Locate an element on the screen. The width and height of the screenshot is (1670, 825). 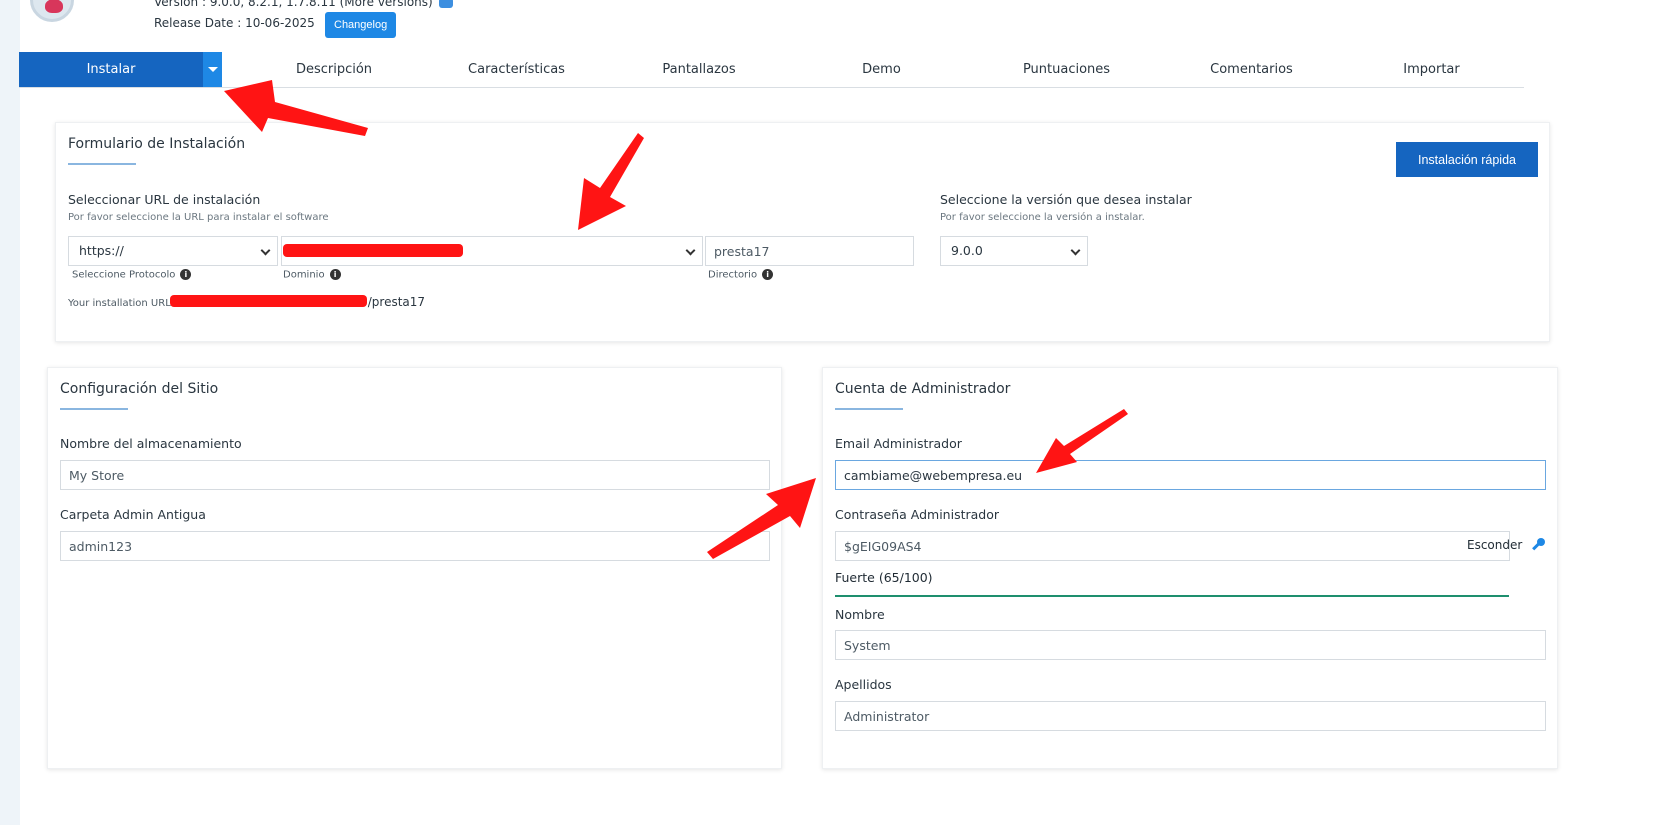
admin-folder-label: Carpeta Admin Antigua is located at coordinates (133, 514).